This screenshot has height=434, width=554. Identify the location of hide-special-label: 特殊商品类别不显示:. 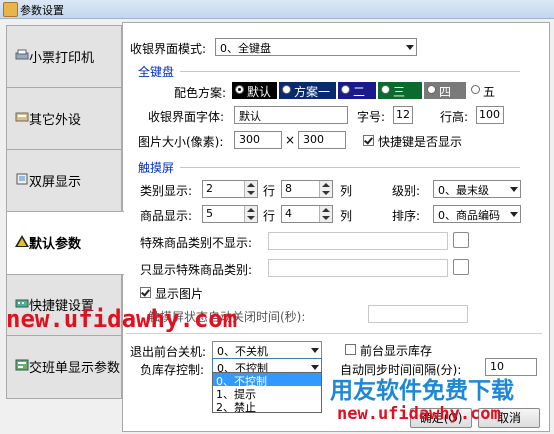
(196, 243).